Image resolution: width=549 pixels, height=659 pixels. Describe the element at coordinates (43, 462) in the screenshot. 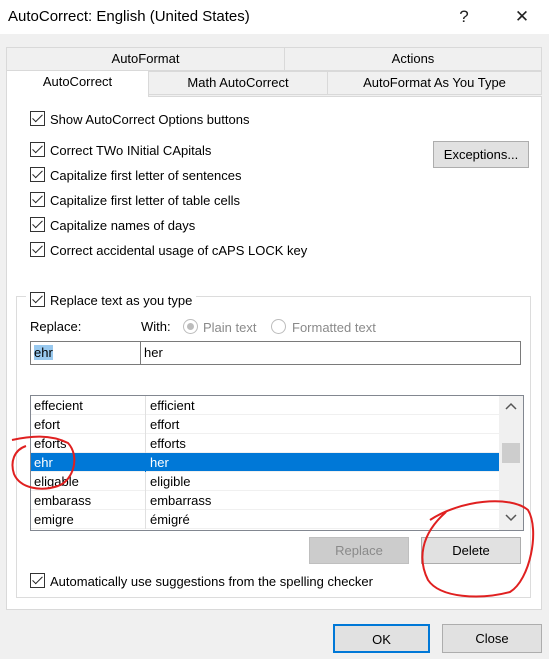

I see `annotation-circle-ehr` at that location.